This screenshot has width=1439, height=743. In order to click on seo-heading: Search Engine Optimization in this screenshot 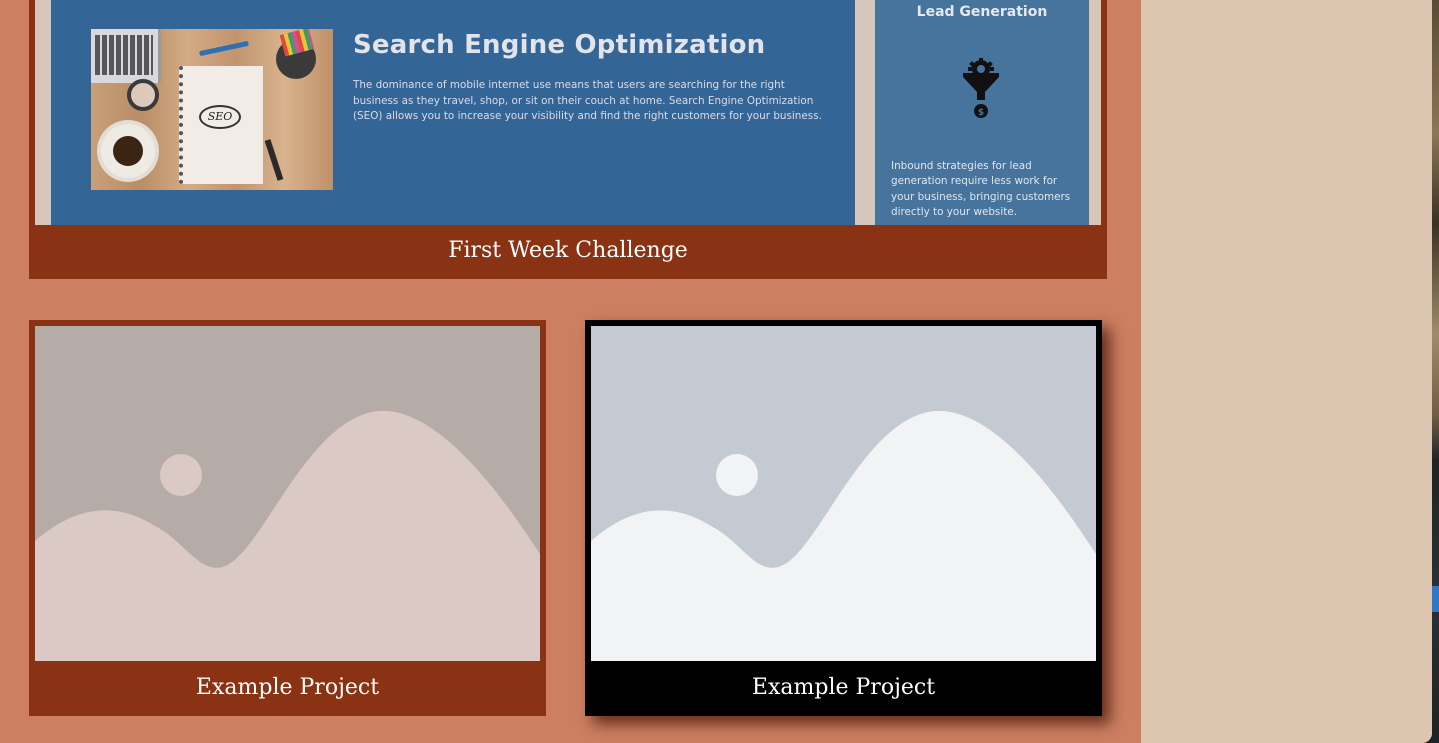, I will do `click(559, 45)`.